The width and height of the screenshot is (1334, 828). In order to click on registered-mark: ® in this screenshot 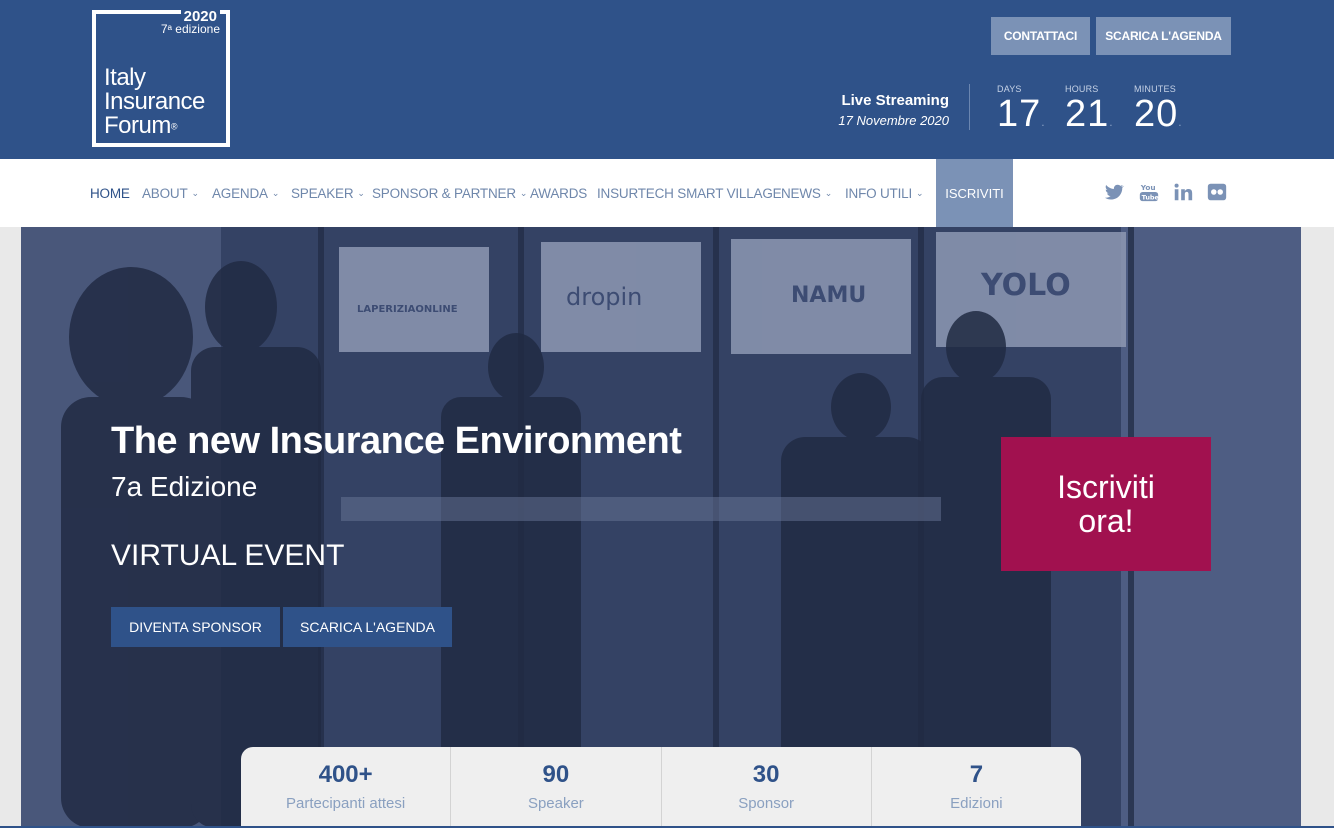, I will do `click(174, 126)`.